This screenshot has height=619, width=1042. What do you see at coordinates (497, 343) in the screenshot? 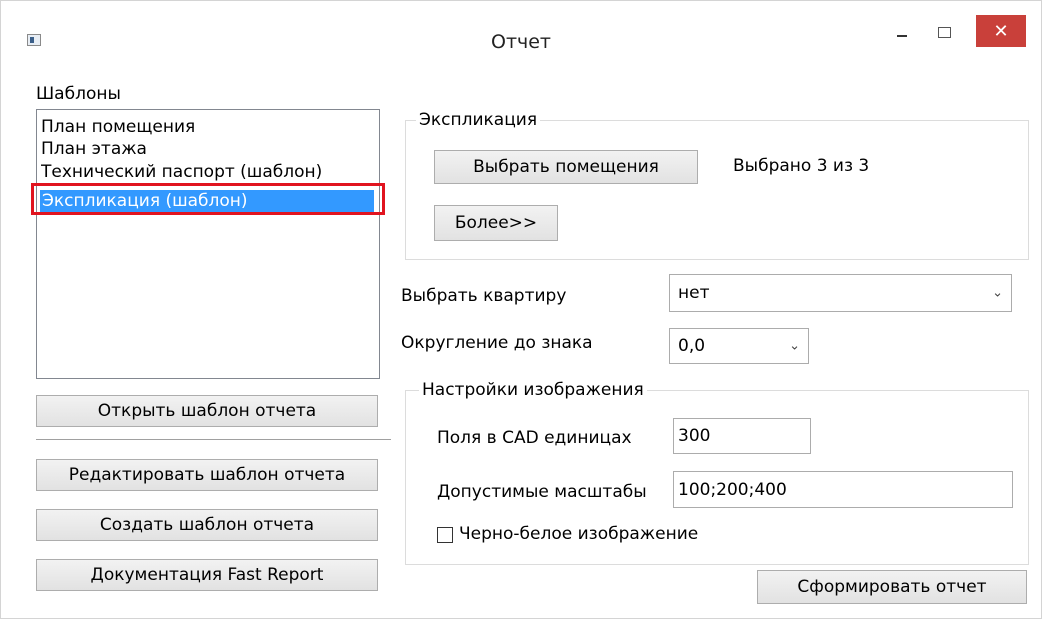
I see `rounding-label: Округление до знака` at bounding box center [497, 343].